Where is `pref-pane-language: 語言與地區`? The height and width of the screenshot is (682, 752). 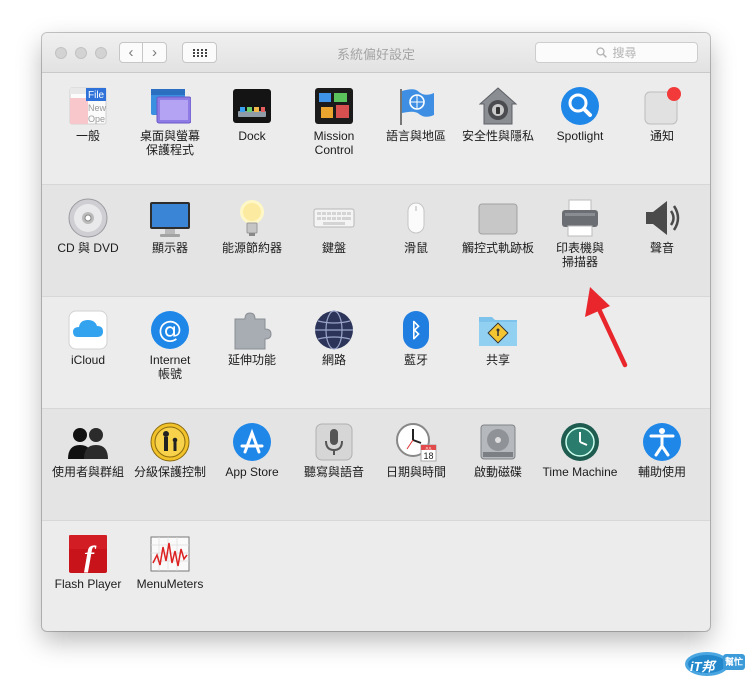 pref-pane-language: 語言與地區 is located at coordinates (416, 123).